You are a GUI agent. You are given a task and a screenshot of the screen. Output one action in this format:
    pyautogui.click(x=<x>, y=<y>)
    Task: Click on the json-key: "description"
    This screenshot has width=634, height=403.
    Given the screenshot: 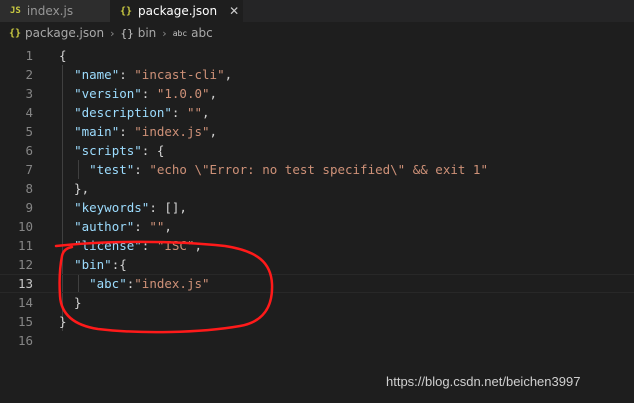 What is the action you would take?
    pyautogui.click(x=123, y=112)
    